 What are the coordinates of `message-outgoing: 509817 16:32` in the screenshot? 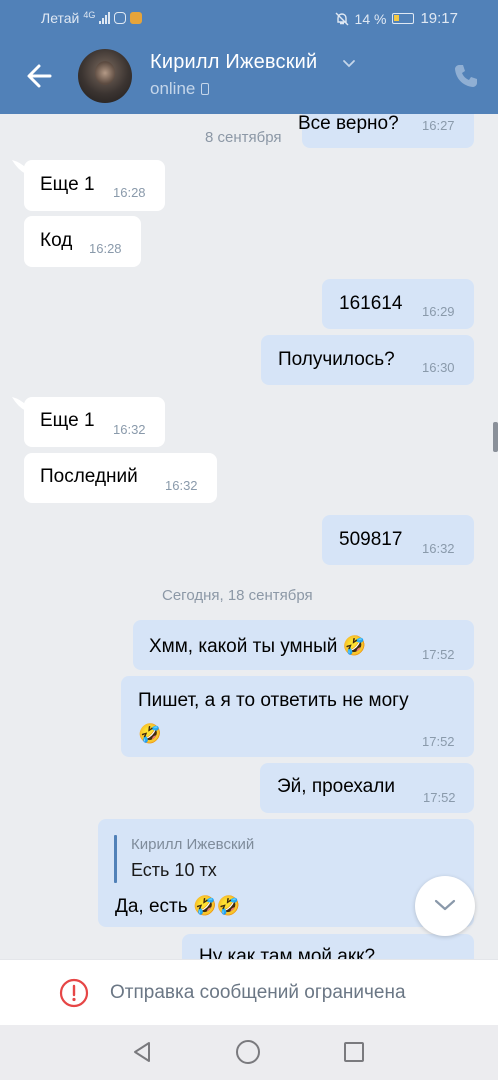 It's located at (398, 540).